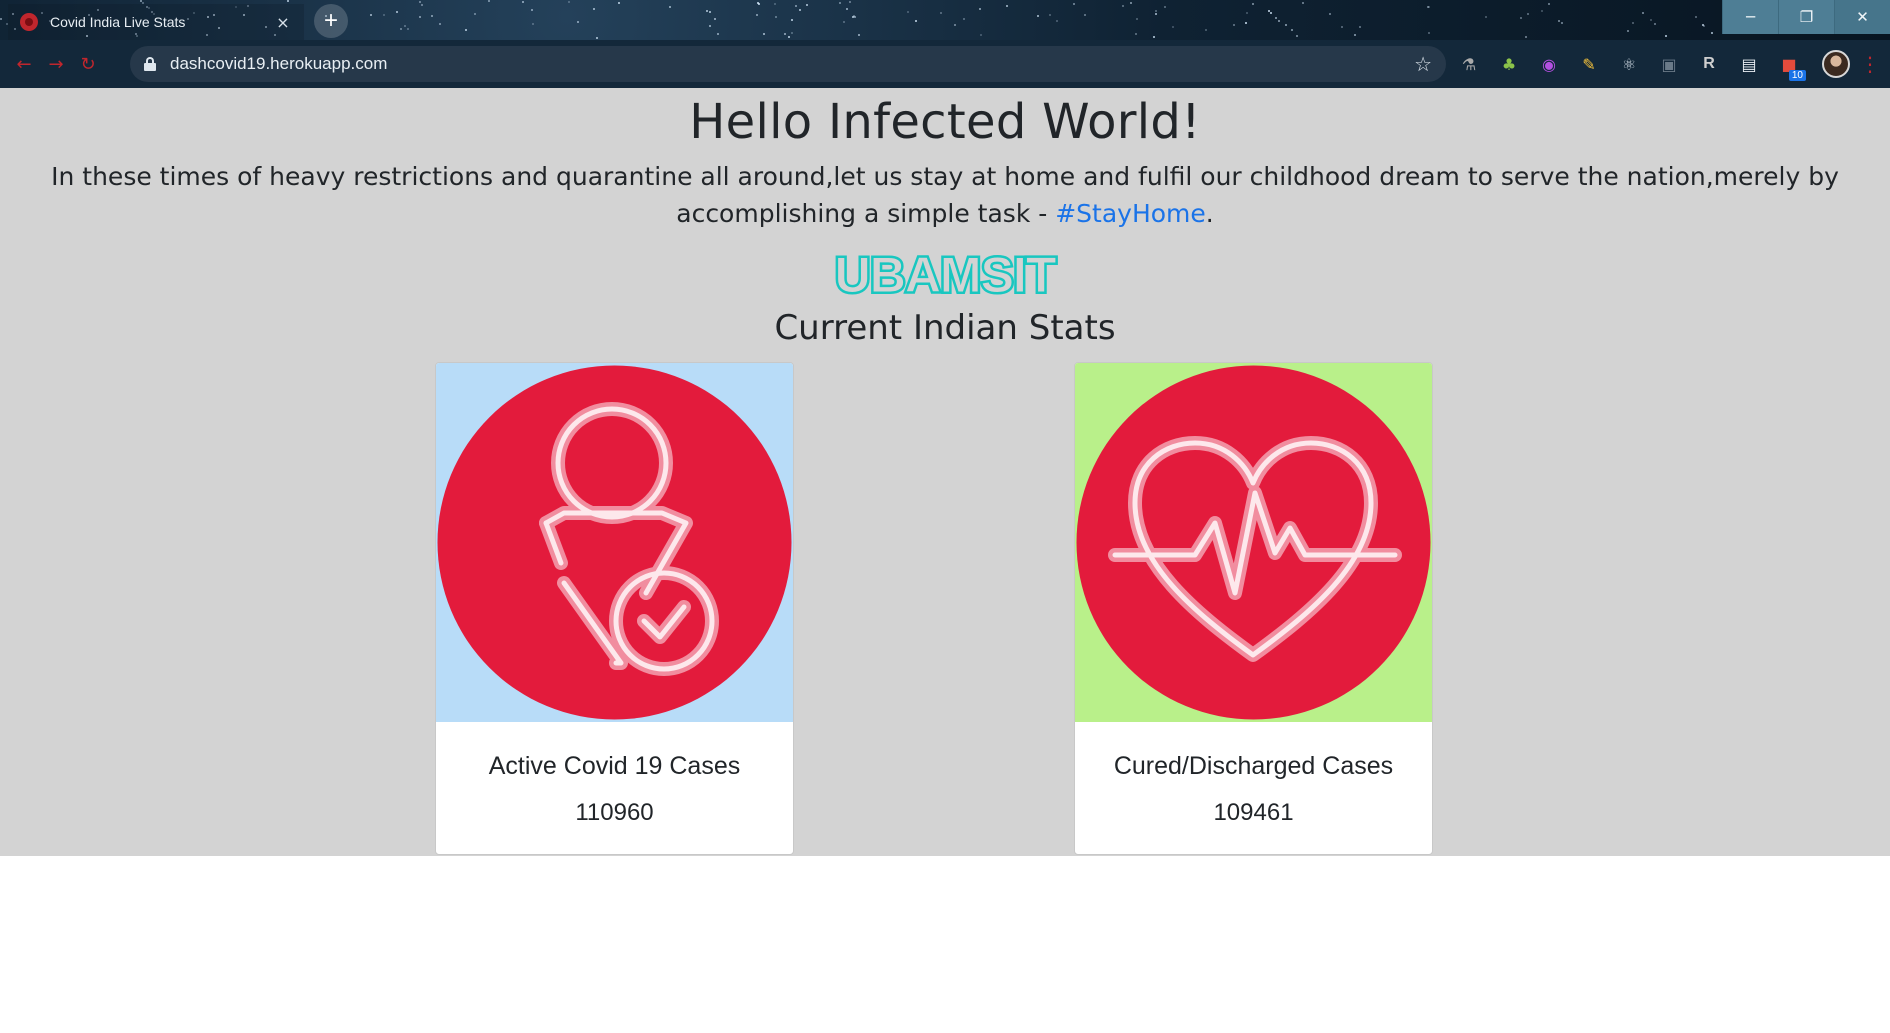  Describe the element at coordinates (1589, 64) in the screenshot. I see `pencil-icon: ✎` at that location.